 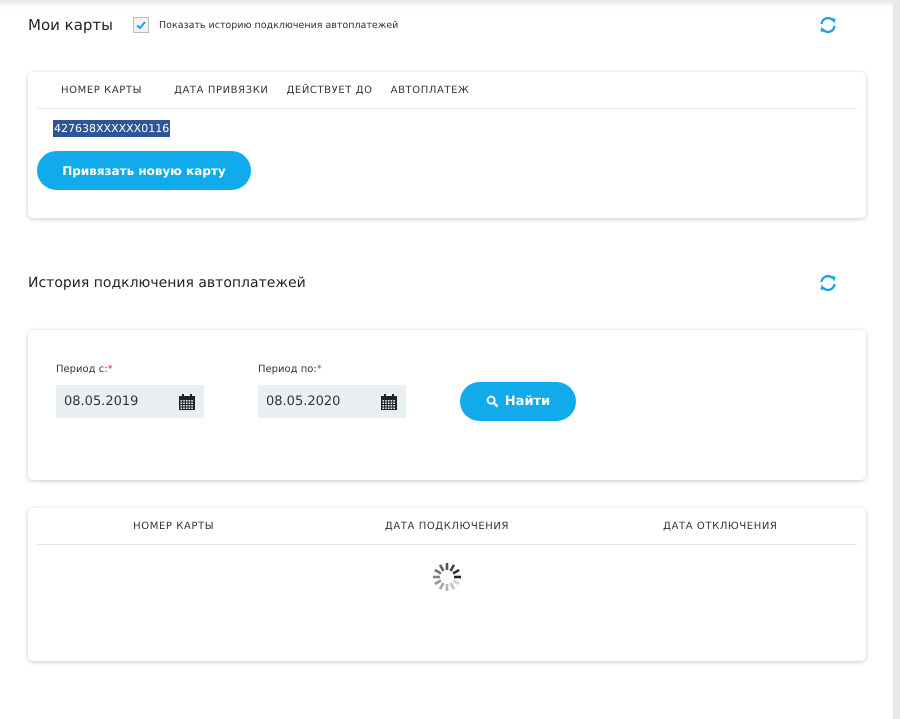 I want to click on column-header: ДАТА ПОДКЛЮЧЕНИЯ, so click(x=447, y=526).